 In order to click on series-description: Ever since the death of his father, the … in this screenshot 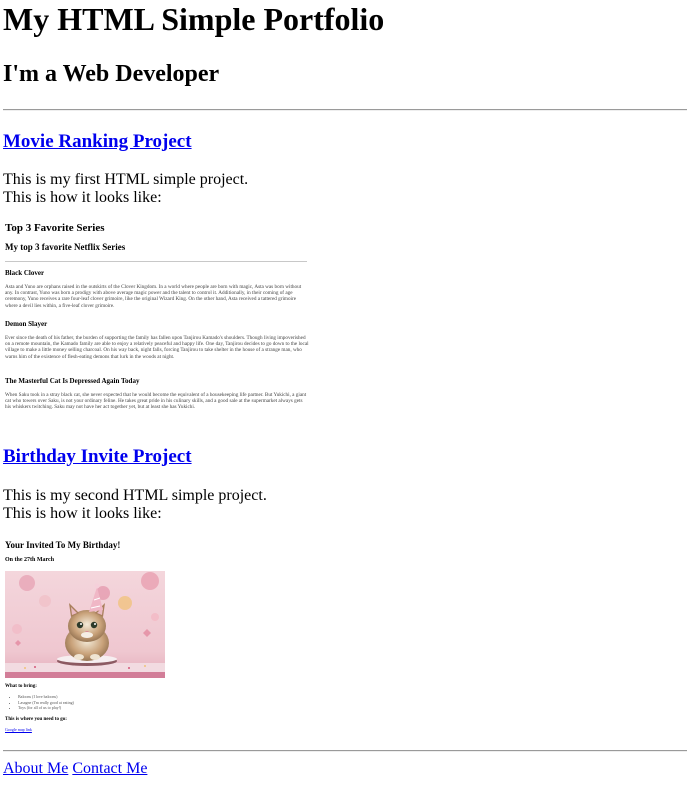, I will do `click(157, 347)`.